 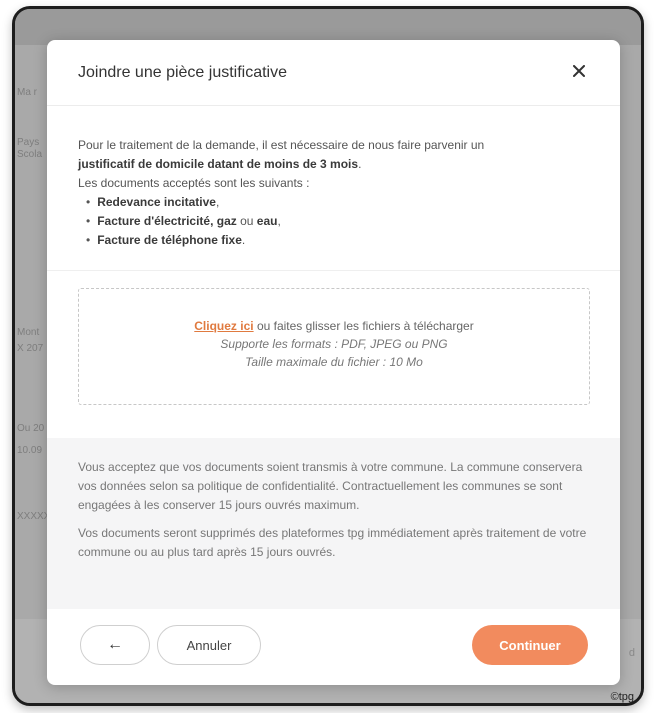 I want to click on accepted-document-item: Facture d'électricité, gaz ou eau,, so click(x=342, y=221).